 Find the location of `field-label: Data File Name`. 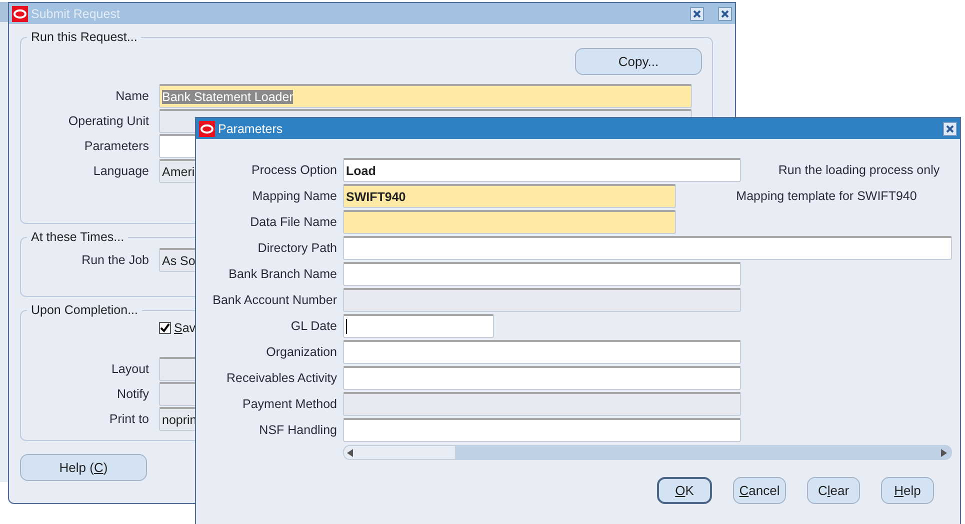

field-label: Data File Name is located at coordinates (293, 222).